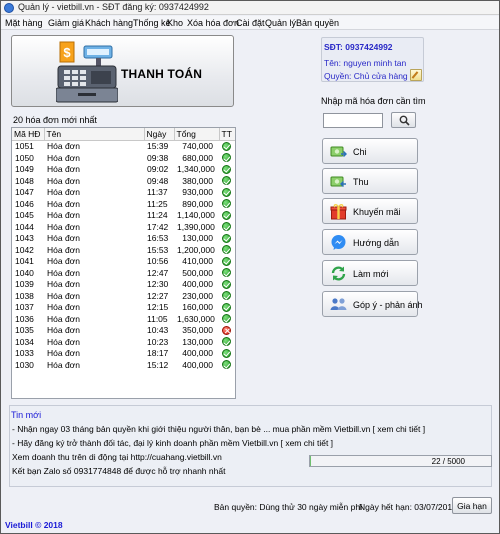 This screenshot has width=500, height=534. I want to click on menu-item-2: Khách hàng, so click(109, 23).